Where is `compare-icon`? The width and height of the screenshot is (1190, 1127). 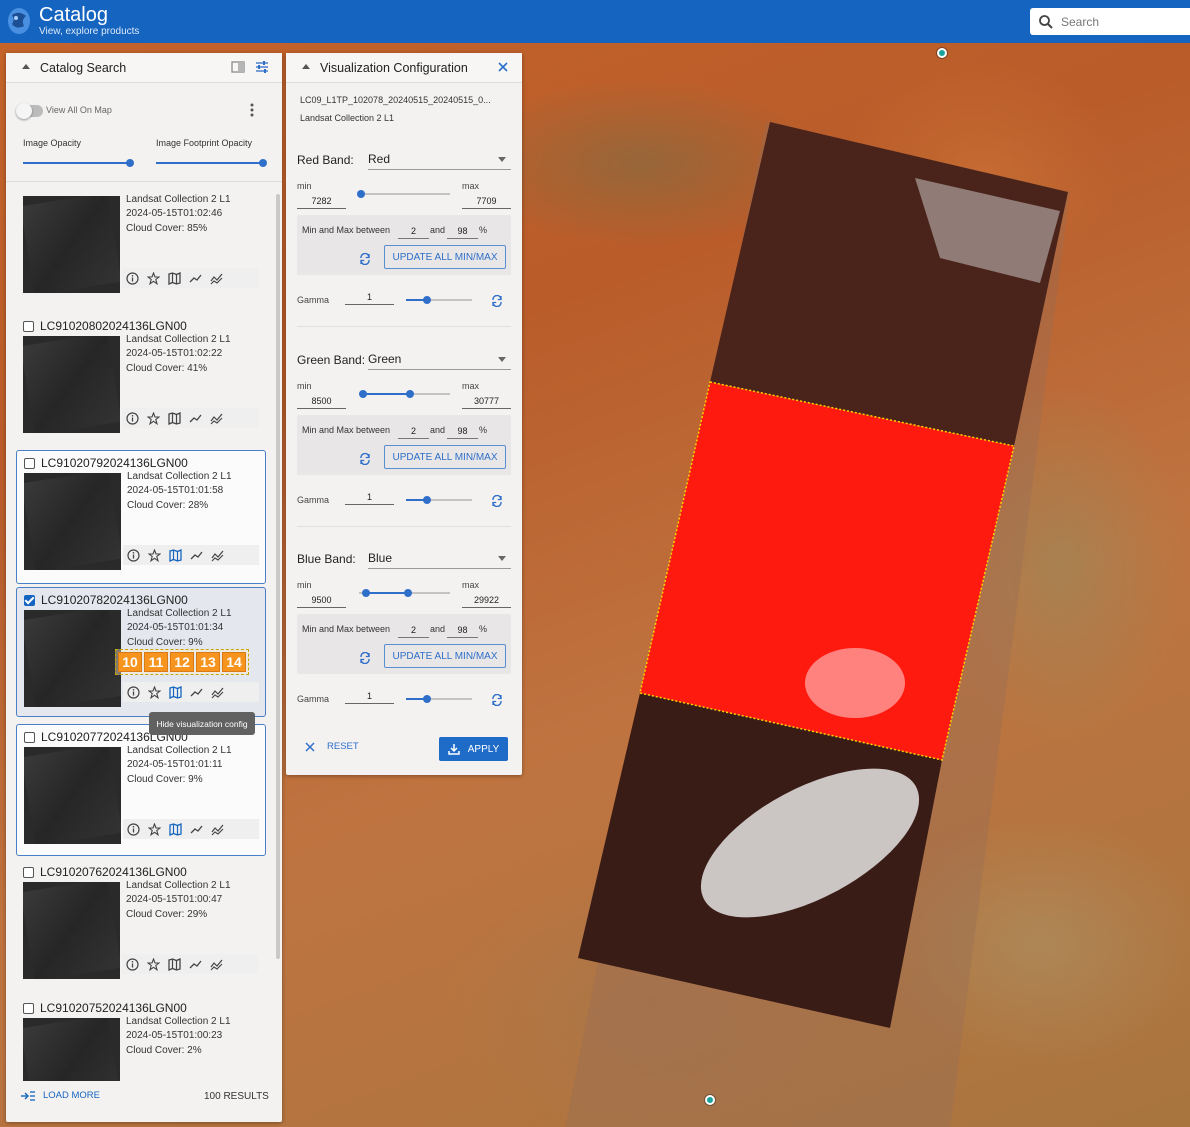
compare-icon is located at coordinates (238, 67).